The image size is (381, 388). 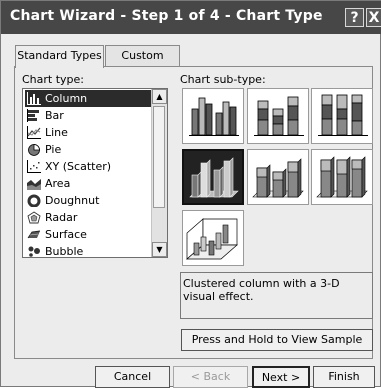 I want to click on subtype-3d-column, so click(x=213, y=238).